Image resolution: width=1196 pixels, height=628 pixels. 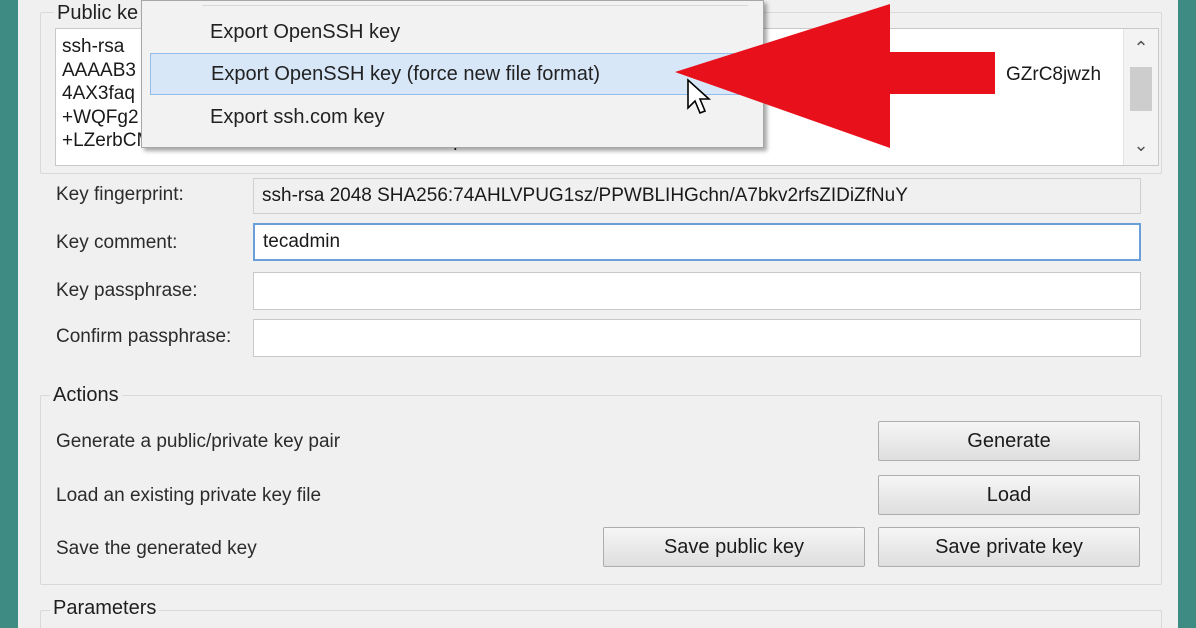 I want to click on red-arrow-icon, so click(x=835, y=76).